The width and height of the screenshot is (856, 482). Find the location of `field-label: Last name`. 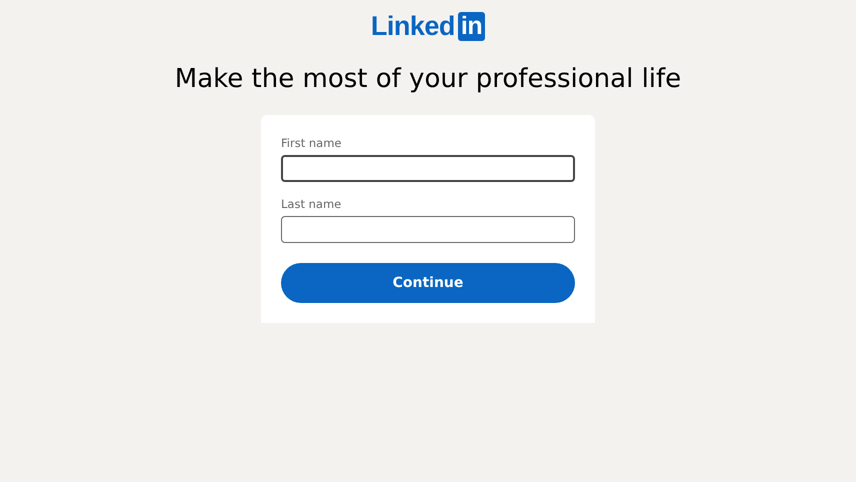

field-label: Last name is located at coordinates (311, 204).